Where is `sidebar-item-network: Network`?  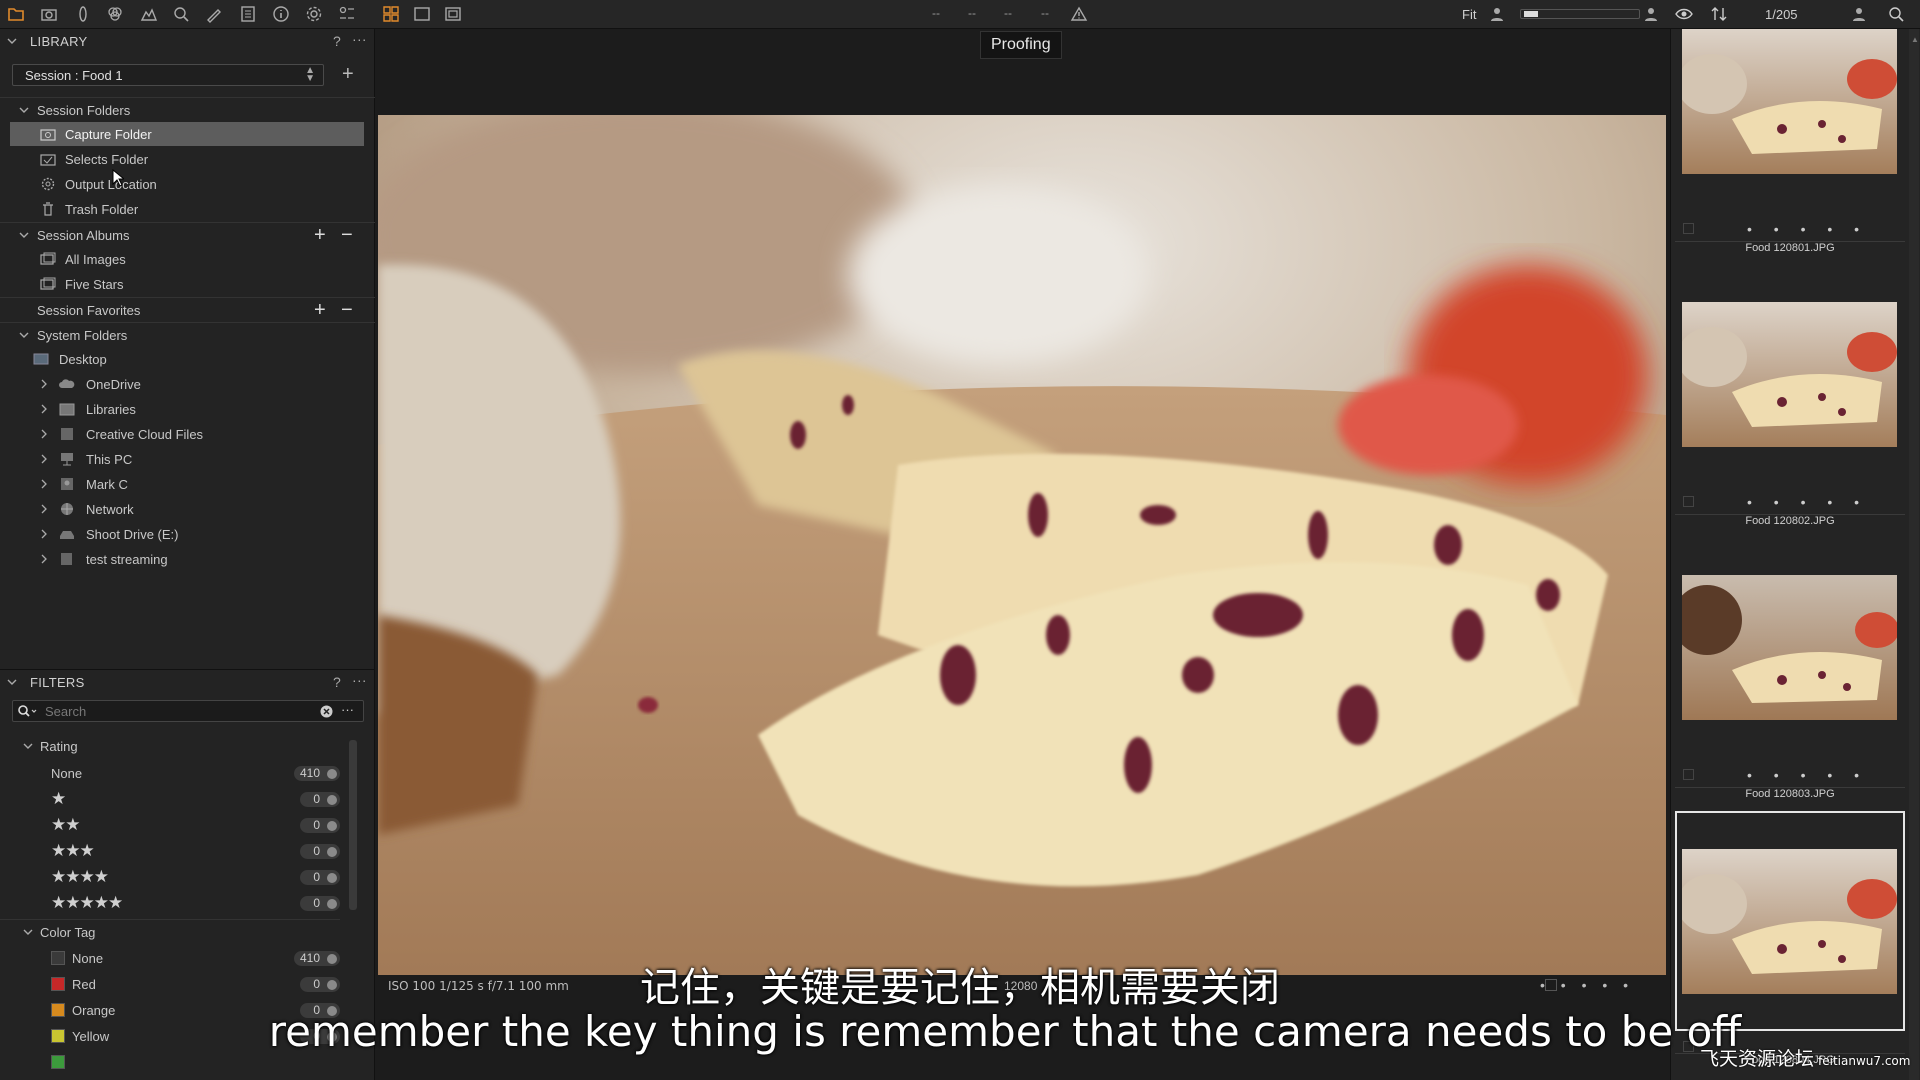 sidebar-item-network: Network is located at coordinates (187, 509).